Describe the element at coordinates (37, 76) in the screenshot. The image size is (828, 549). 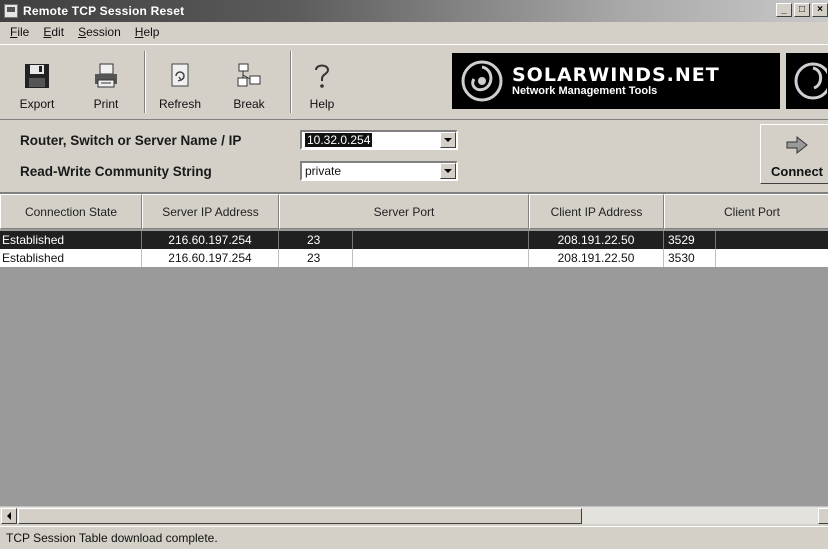
I see `floppy-disk-icon` at that location.